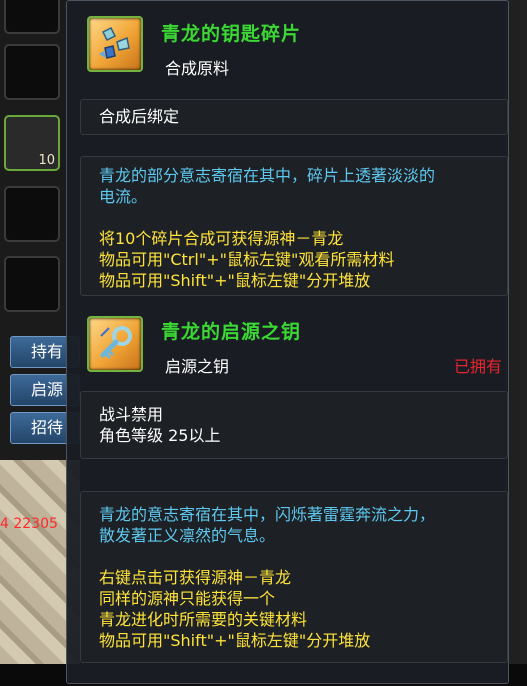 The height and width of the screenshot is (686, 527). What do you see at coordinates (139, 116) in the screenshot?
I see `bind-note: 合成后绑定` at bounding box center [139, 116].